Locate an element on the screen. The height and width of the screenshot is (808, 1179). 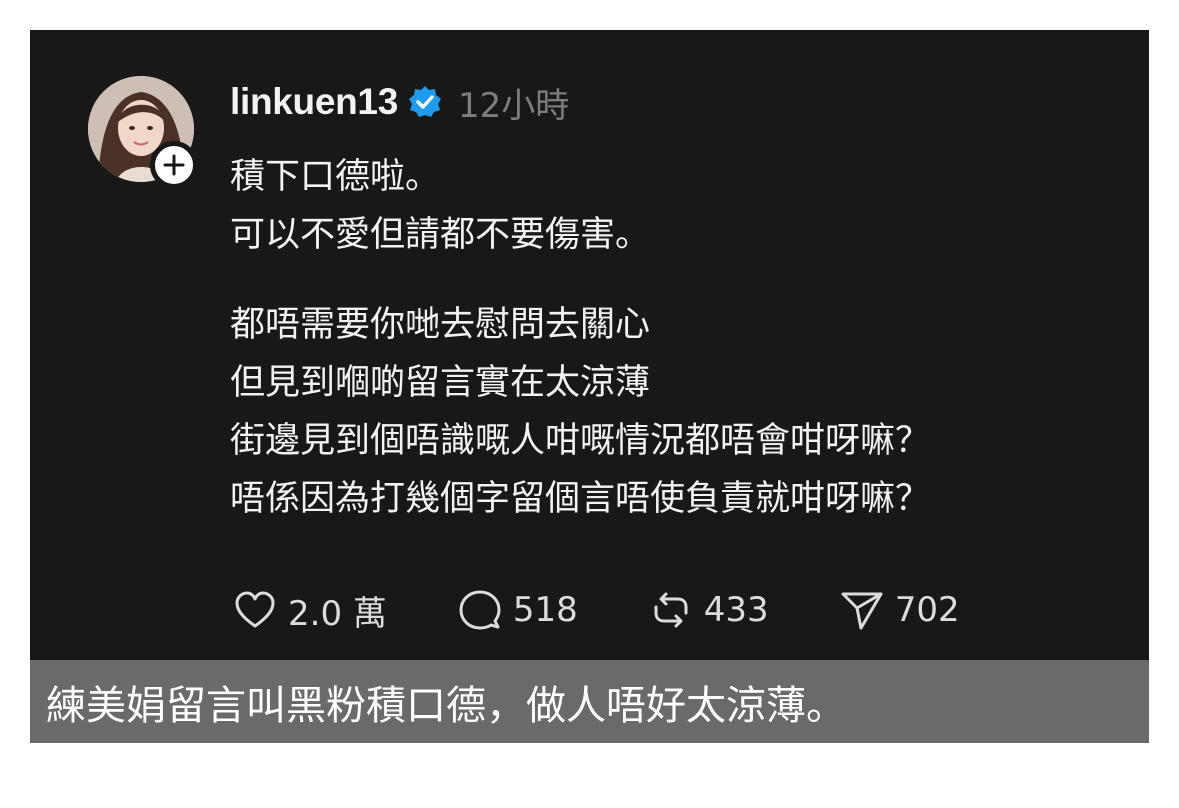
share-count: 702 is located at coordinates (927, 610).